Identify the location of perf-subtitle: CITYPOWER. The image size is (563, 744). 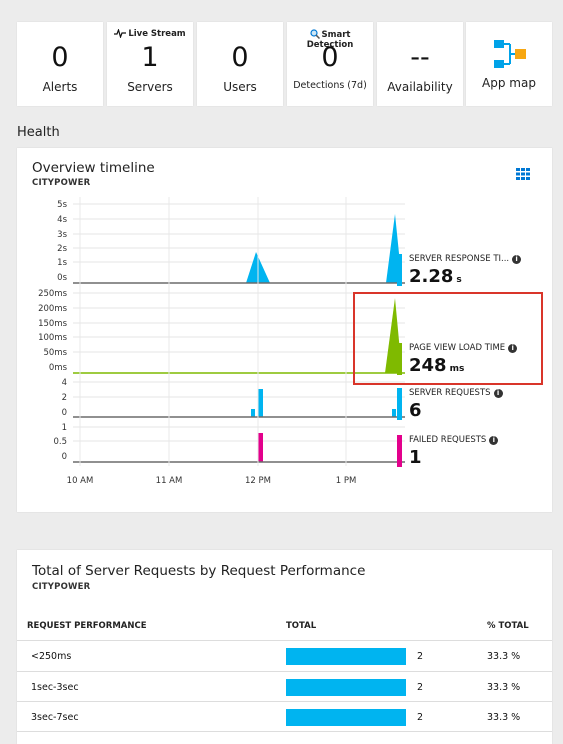
(61, 587).